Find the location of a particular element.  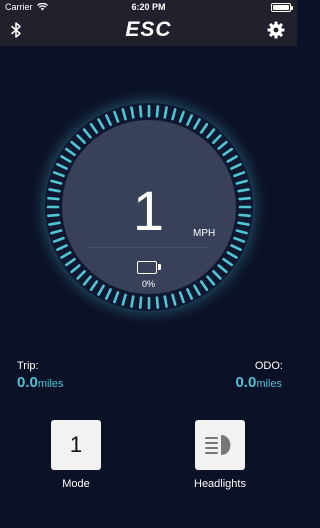

gear-icon is located at coordinates (276, 30).